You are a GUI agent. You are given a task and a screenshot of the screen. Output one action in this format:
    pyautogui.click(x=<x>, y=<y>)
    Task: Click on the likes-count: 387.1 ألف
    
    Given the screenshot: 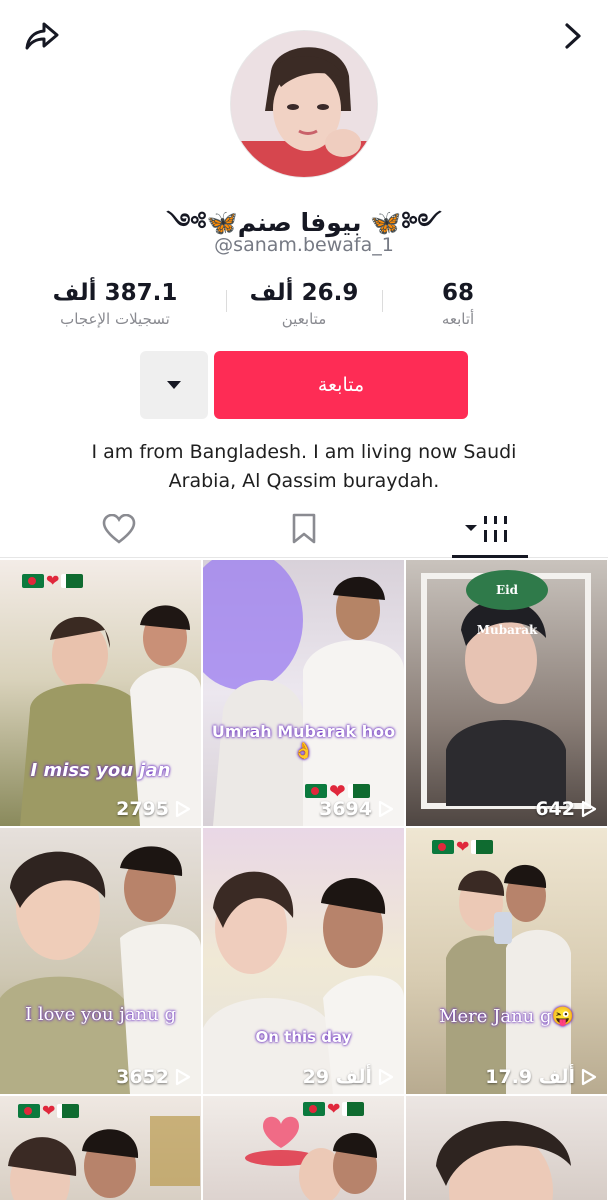 What is the action you would take?
    pyautogui.click(x=115, y=293)
    